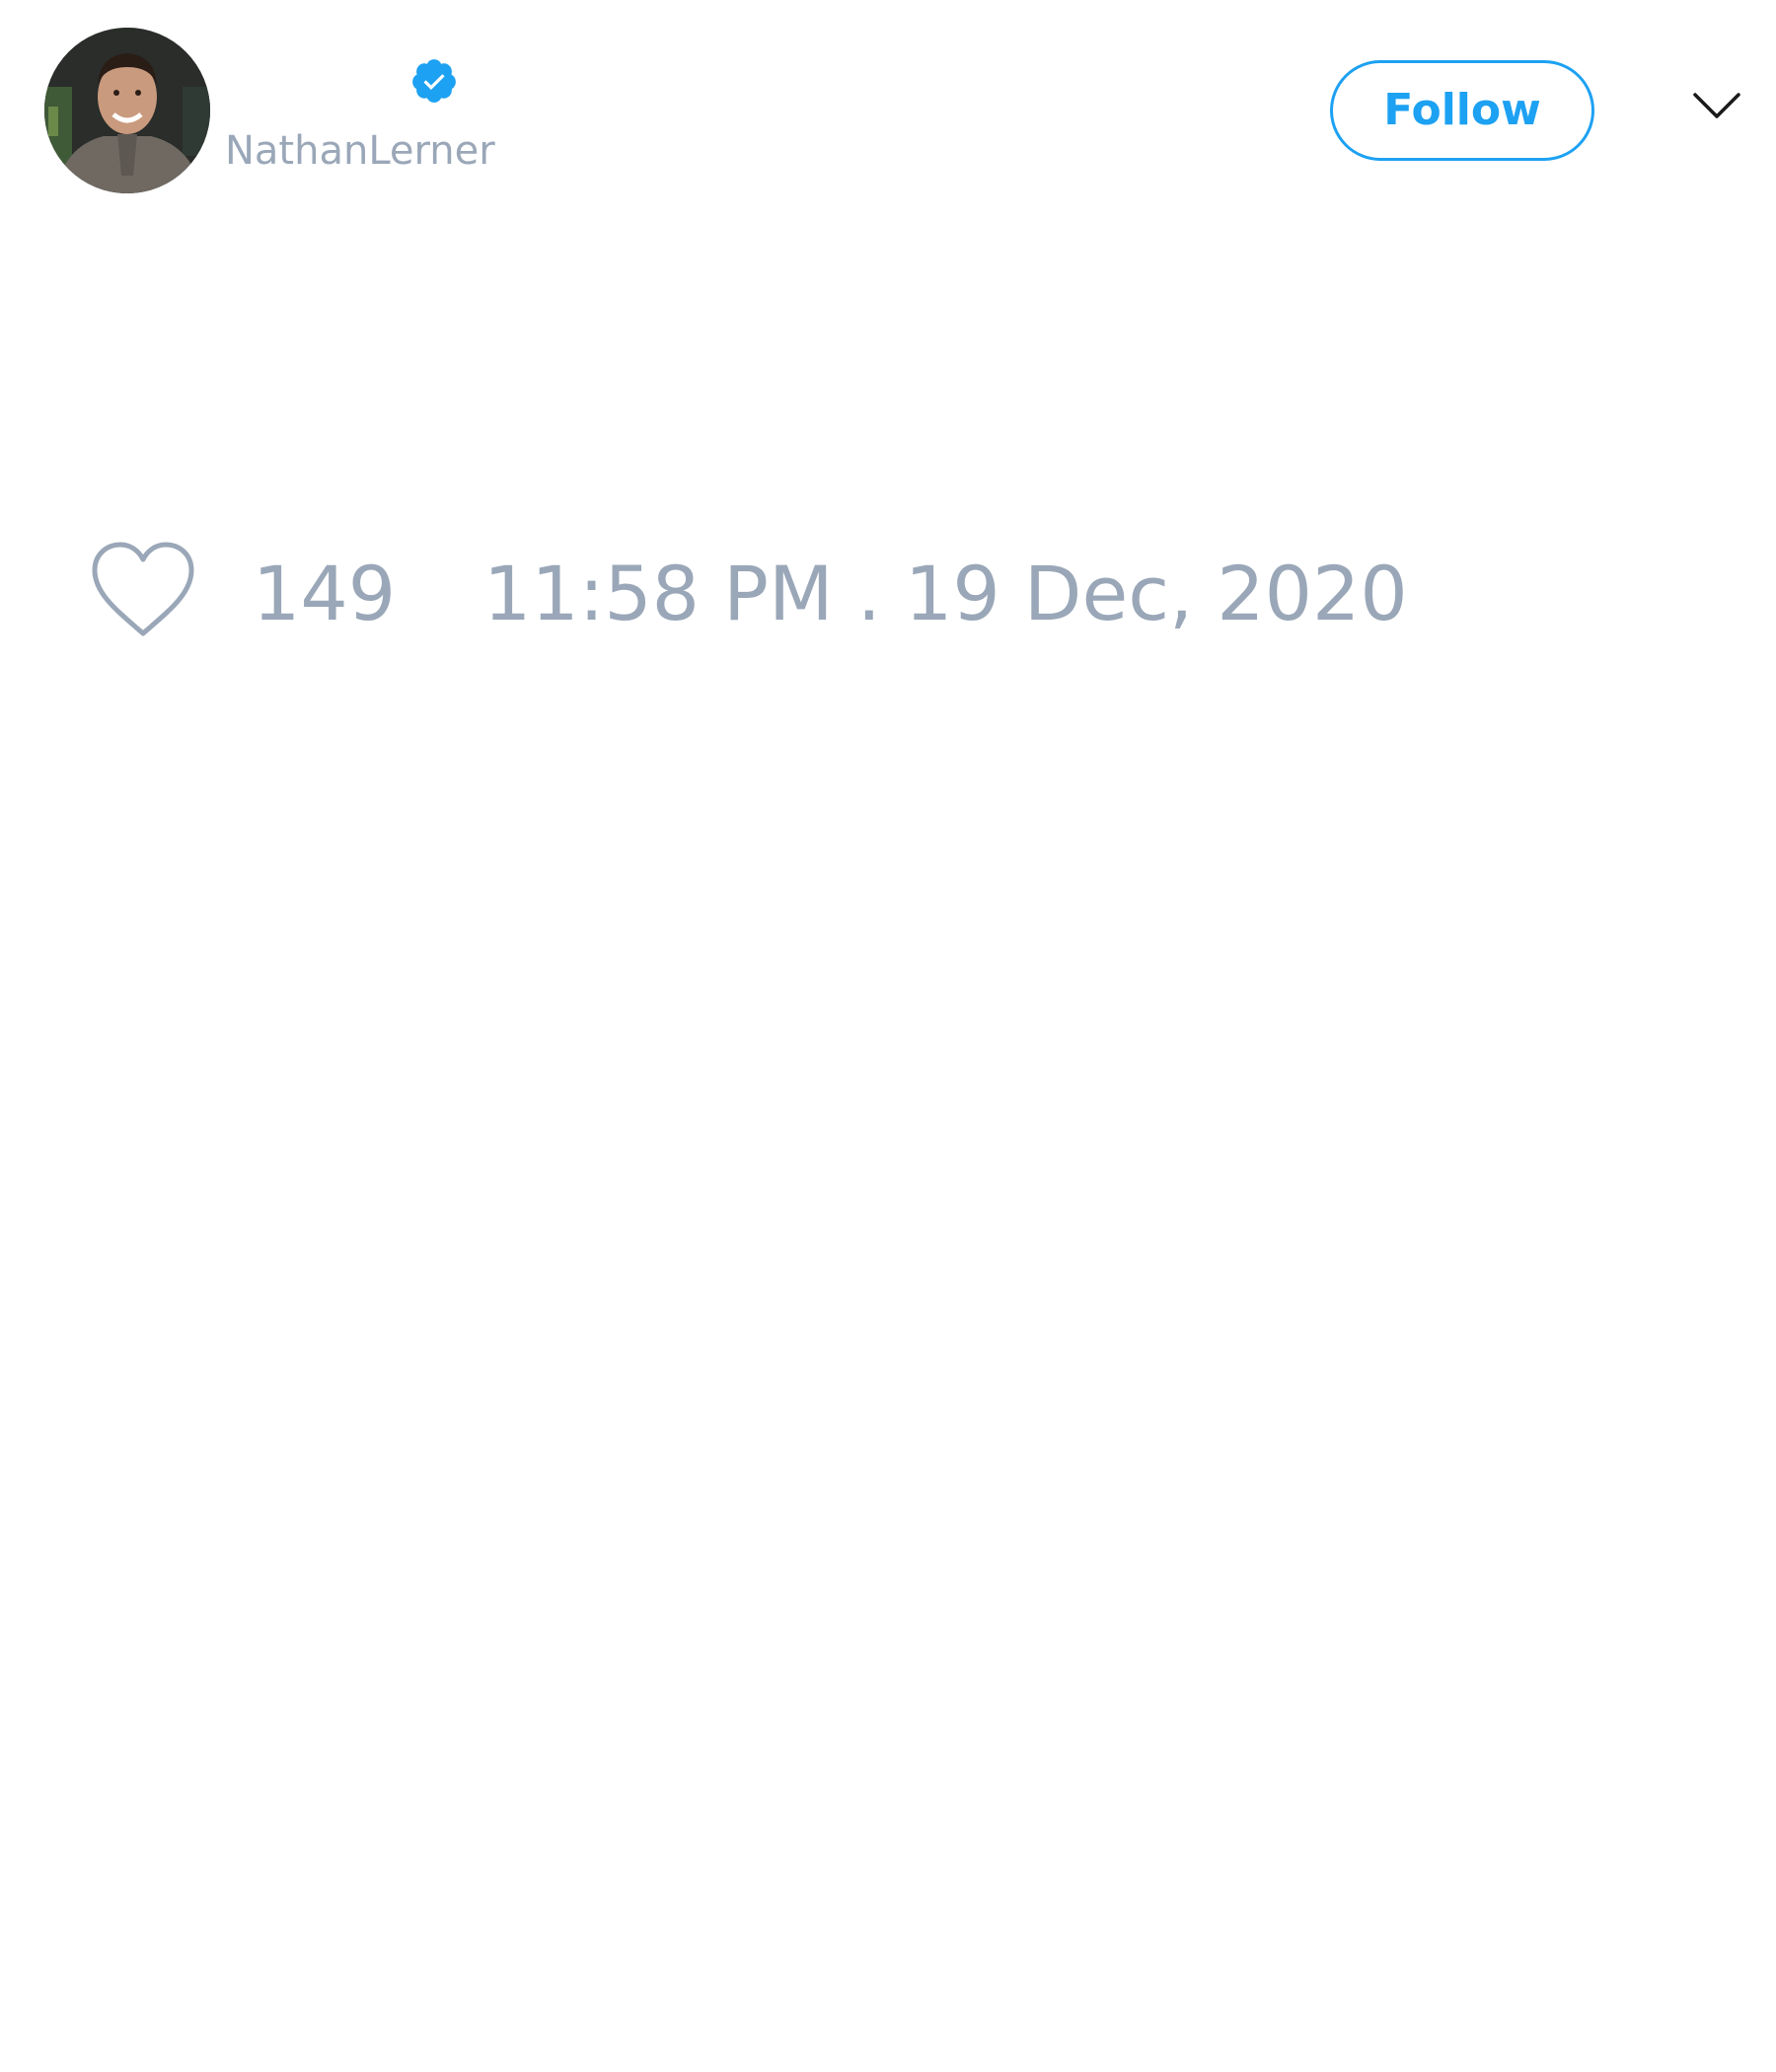 The image size is (1776, 2072). I want to click on verified-badge-icon, so click(434, 81).